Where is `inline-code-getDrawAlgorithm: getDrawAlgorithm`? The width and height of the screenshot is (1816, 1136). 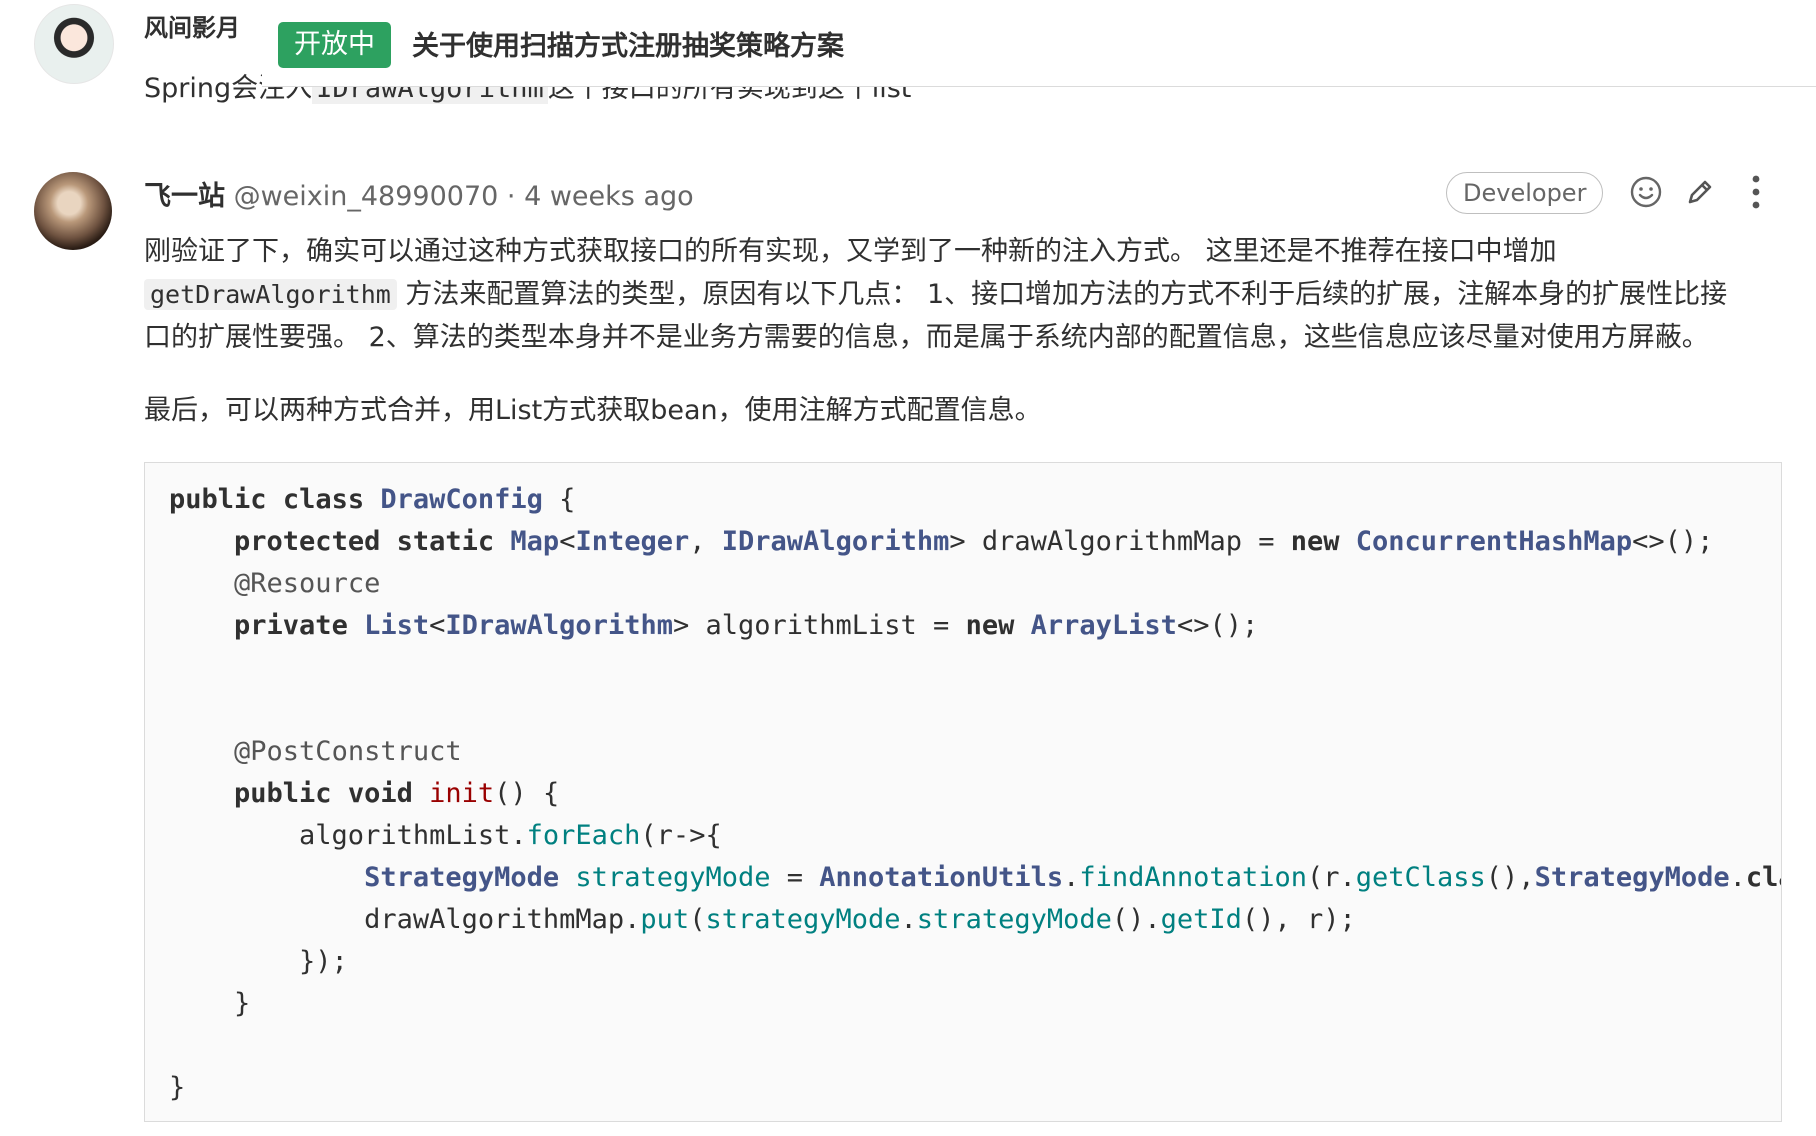 inline-code-getDrawAlgorithm: getDrawAlgorithm is located at coordinates (270, 294).